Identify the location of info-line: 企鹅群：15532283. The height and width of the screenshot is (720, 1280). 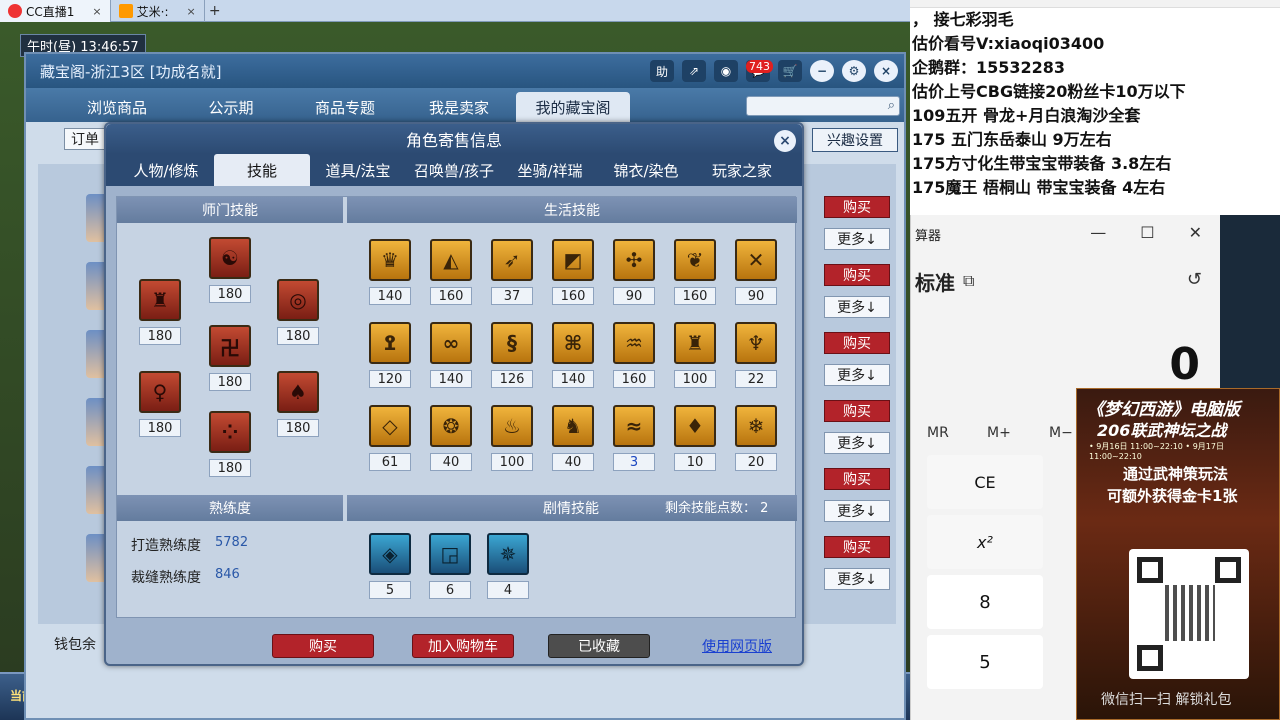
(989, 67).